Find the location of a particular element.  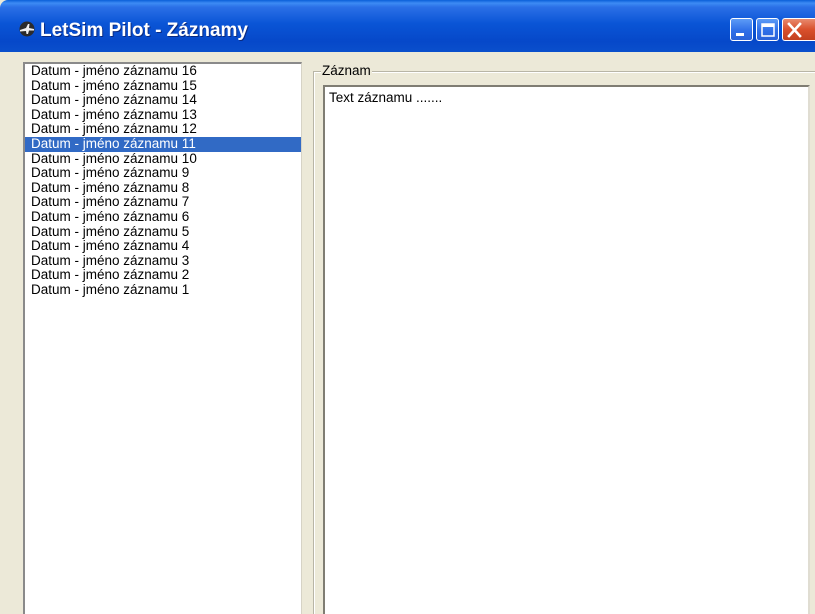

maximize-icon is located at coordinates (768, 30).